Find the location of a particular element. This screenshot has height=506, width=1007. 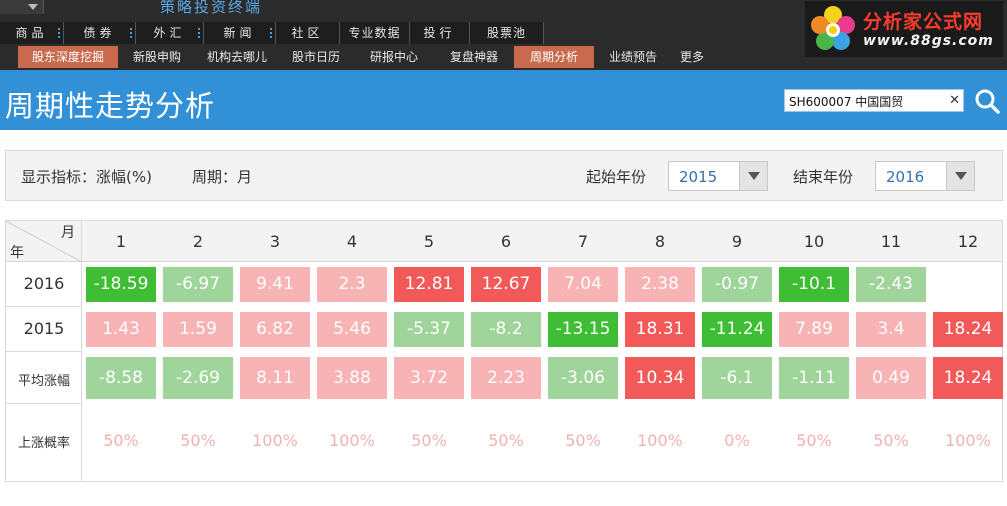

tab-1: 股东深度挖掘 is located at coordinates (68, 57).